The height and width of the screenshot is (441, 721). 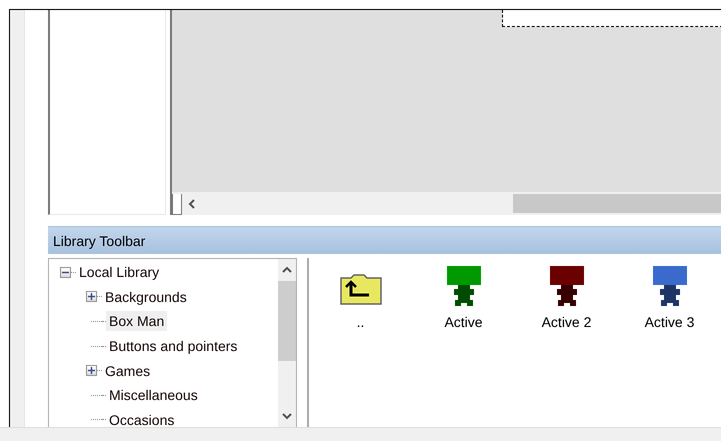 I want to click on collapse-icon, so click(x=65, y=272).